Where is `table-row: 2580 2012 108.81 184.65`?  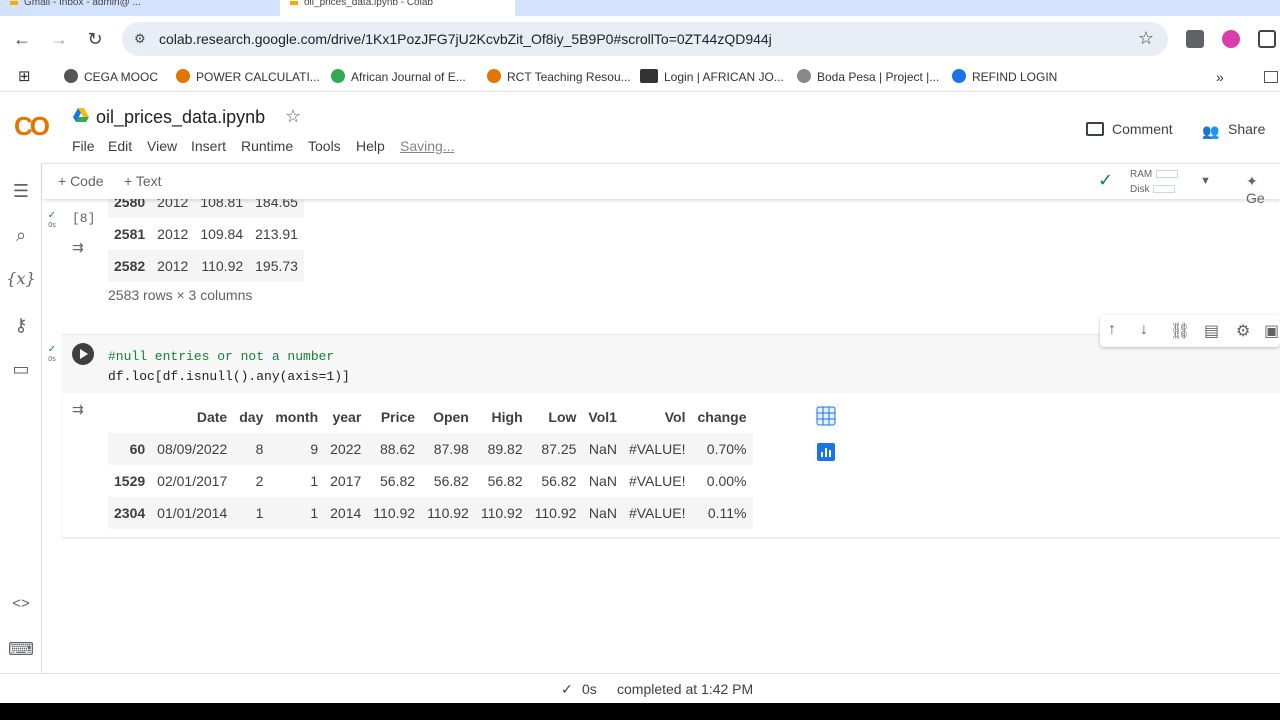
table-row: 2580 2012 108.81 184.65 is located at coordinates (206, 208).